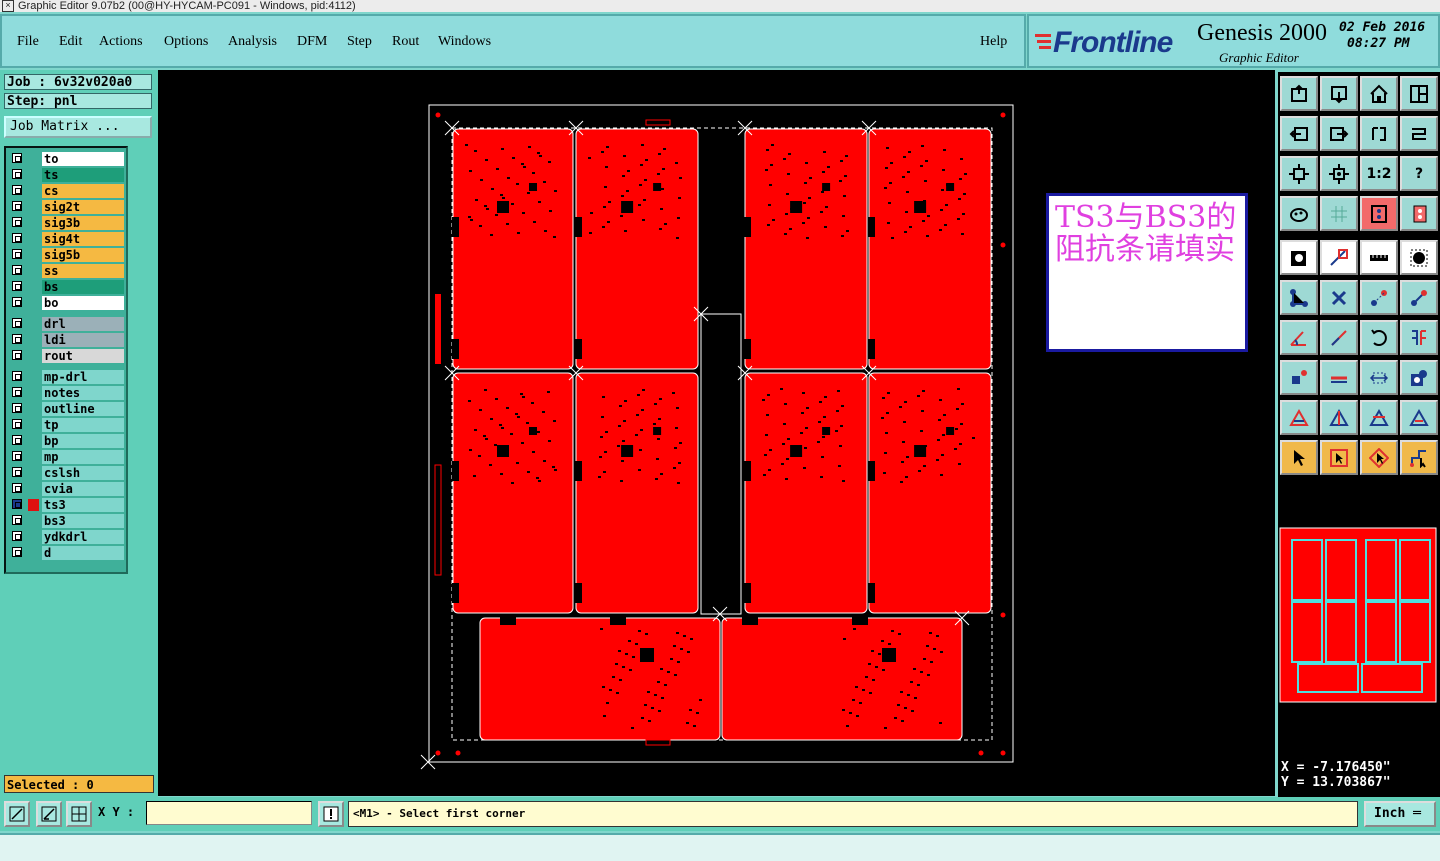 This screenshot has height=861, width=1440. What do you see at coordinates (67, 457) in the screenshot?
I see `layer-row-mp: mp` at bounding box center [67, 457].